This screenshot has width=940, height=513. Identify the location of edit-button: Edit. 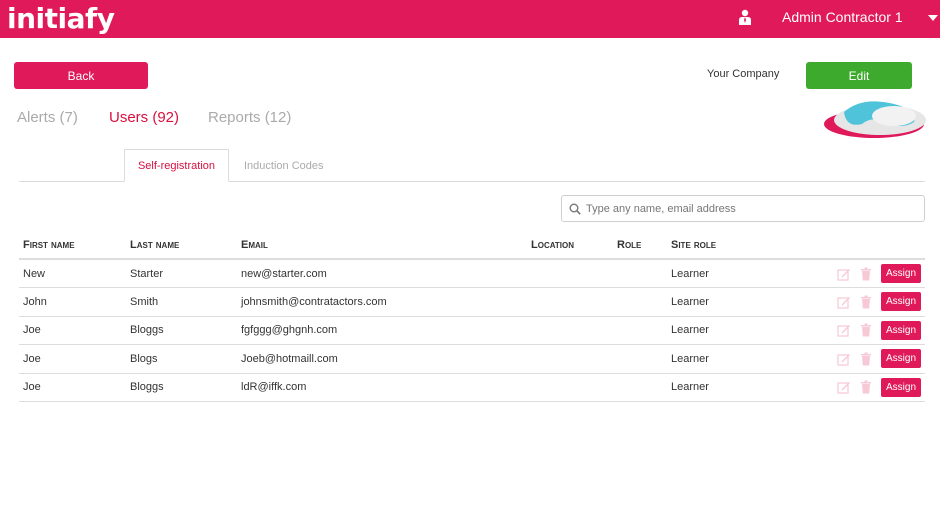
(859, 75).